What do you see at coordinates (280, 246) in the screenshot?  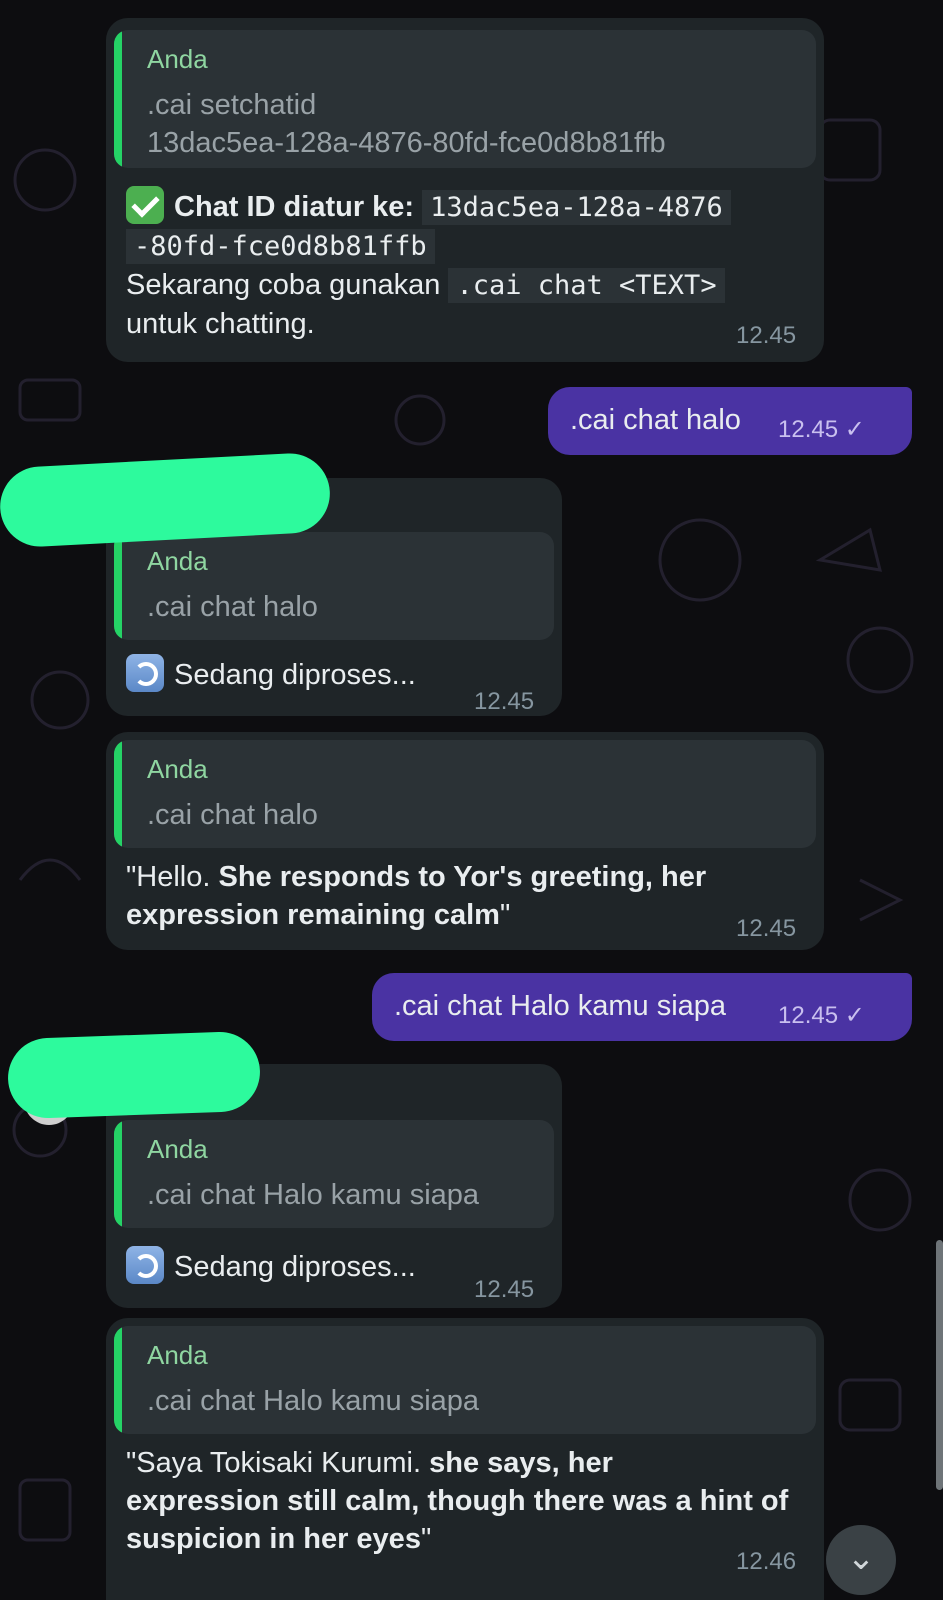 I see `chat-id-code-cont: -80fd-fce0d8b81ffb` at bounding box center [280, 246].